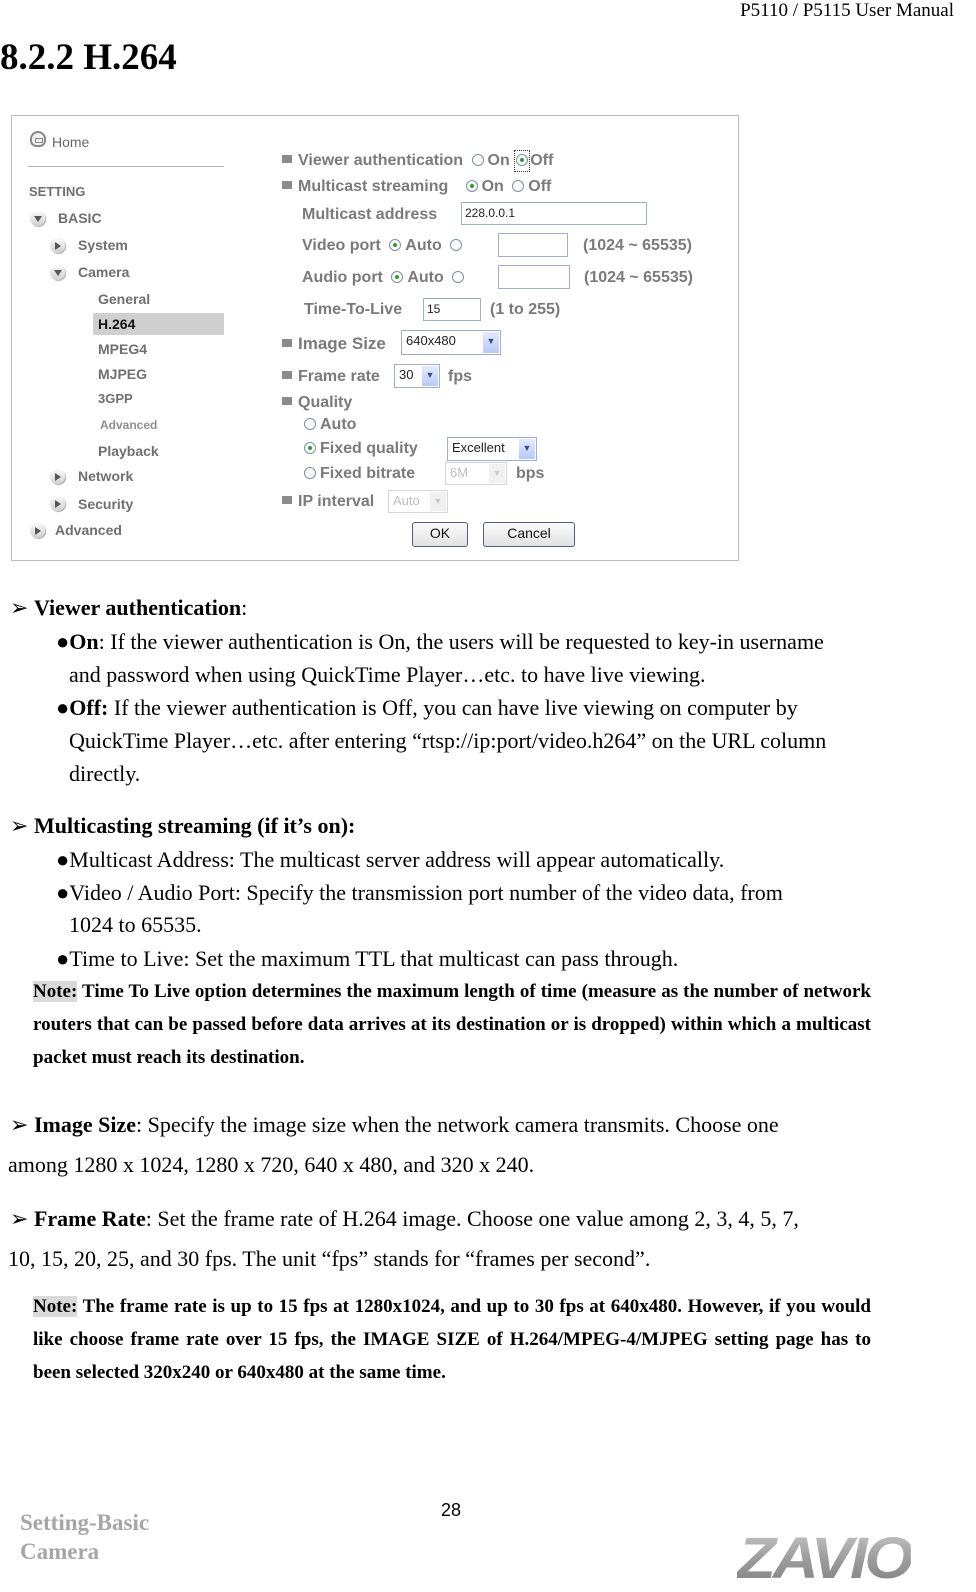 This screenshot has width=976, height=1592. I want to click on audio-port-row: Audio port Auto, so click(385, 278).